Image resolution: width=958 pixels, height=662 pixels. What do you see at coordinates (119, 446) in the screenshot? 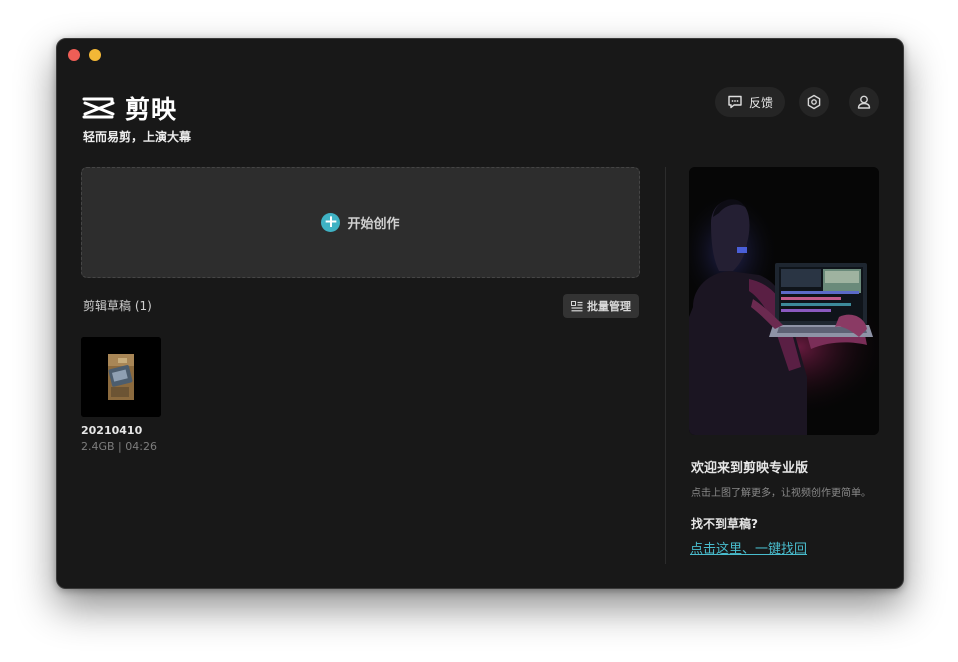
I see `draft-meta: 2.4GB | 04:26` at bounding box center [119, 446].